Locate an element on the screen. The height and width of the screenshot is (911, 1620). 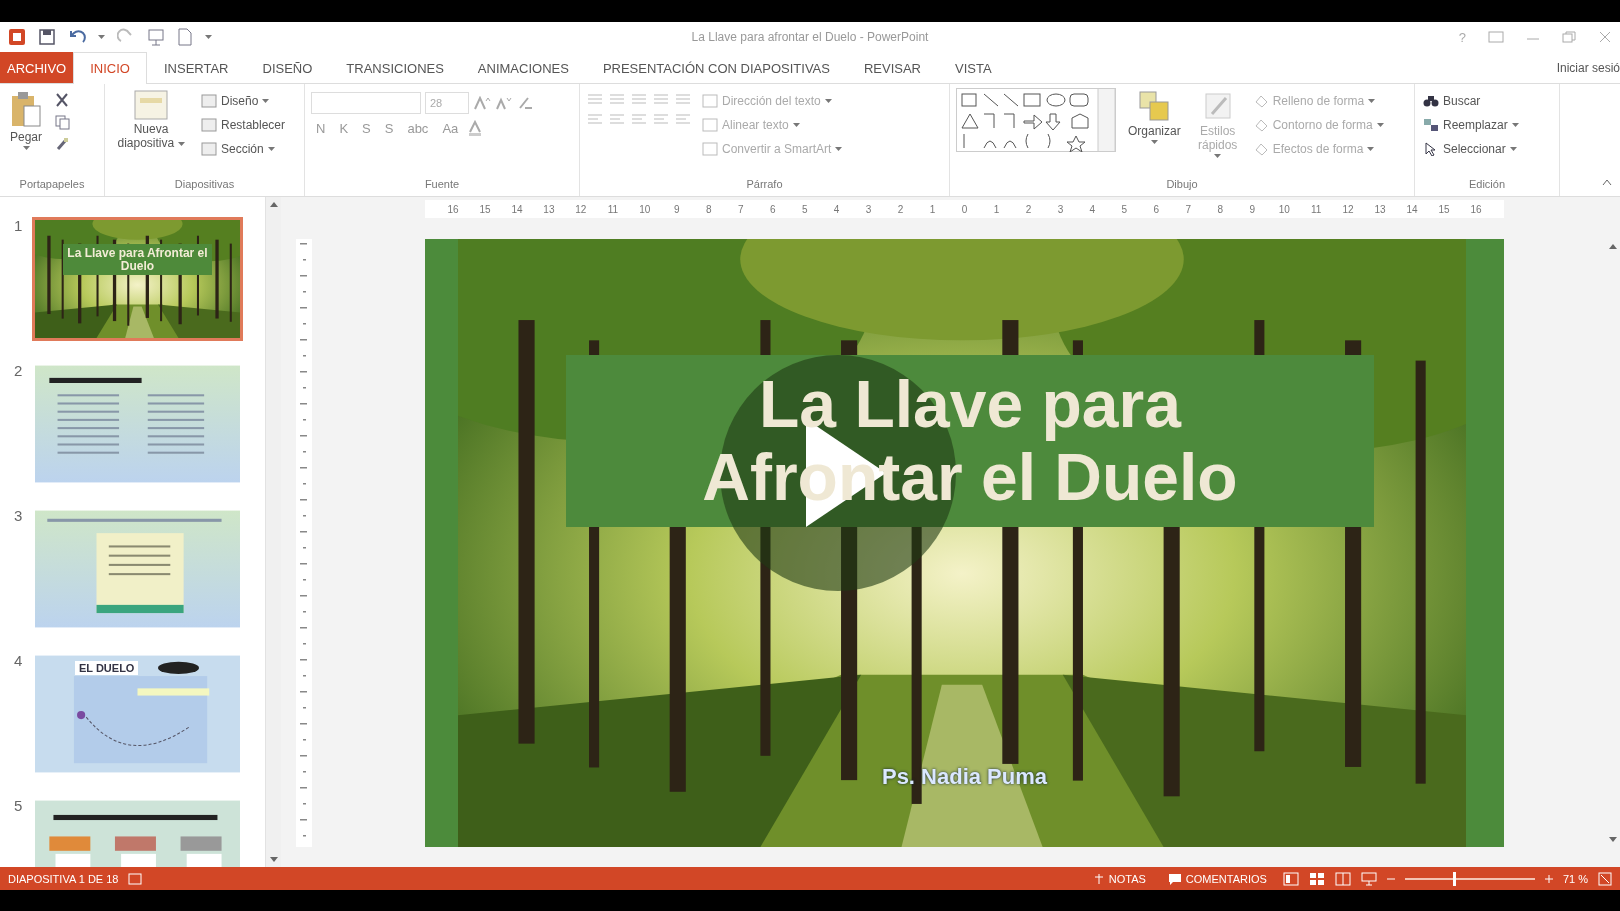
thumbnail-title: La Llave para Afrontar el Duelo is located at coordinates (137, 260).